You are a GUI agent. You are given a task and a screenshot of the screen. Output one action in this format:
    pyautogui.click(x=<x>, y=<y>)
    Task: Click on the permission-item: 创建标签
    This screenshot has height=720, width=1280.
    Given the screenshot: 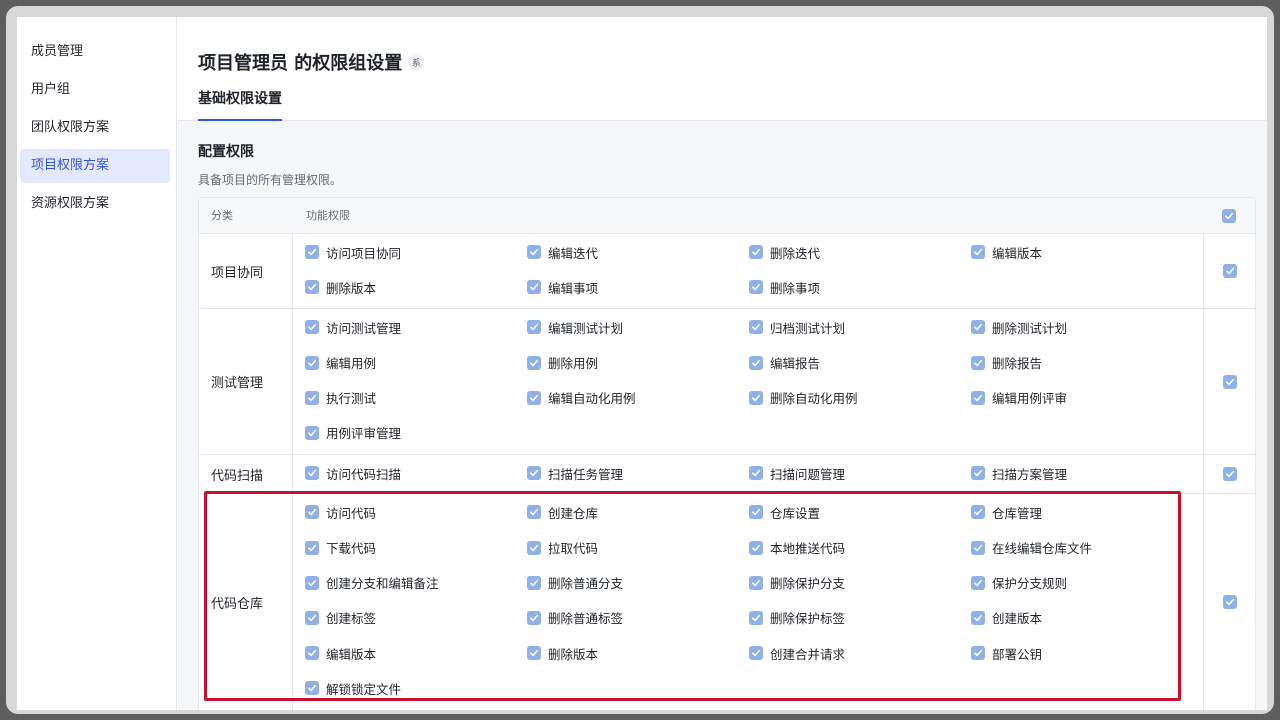 What is the action you would take?
    pyautogui.click(x=340, y=618)
    